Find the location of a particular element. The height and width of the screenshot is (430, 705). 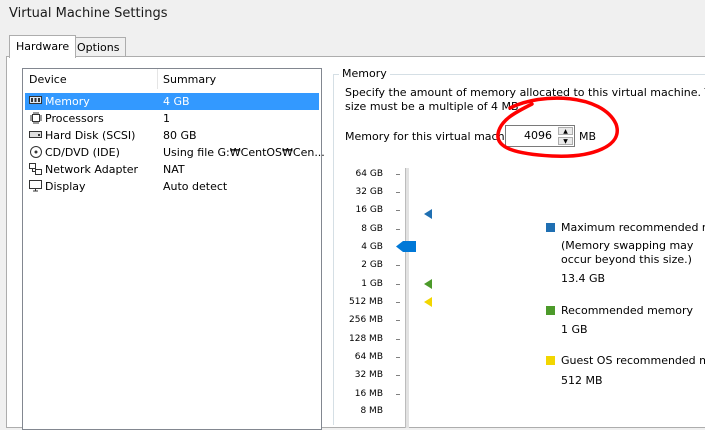

tab-hardware: Hardware is located at coordinates (43, 46).